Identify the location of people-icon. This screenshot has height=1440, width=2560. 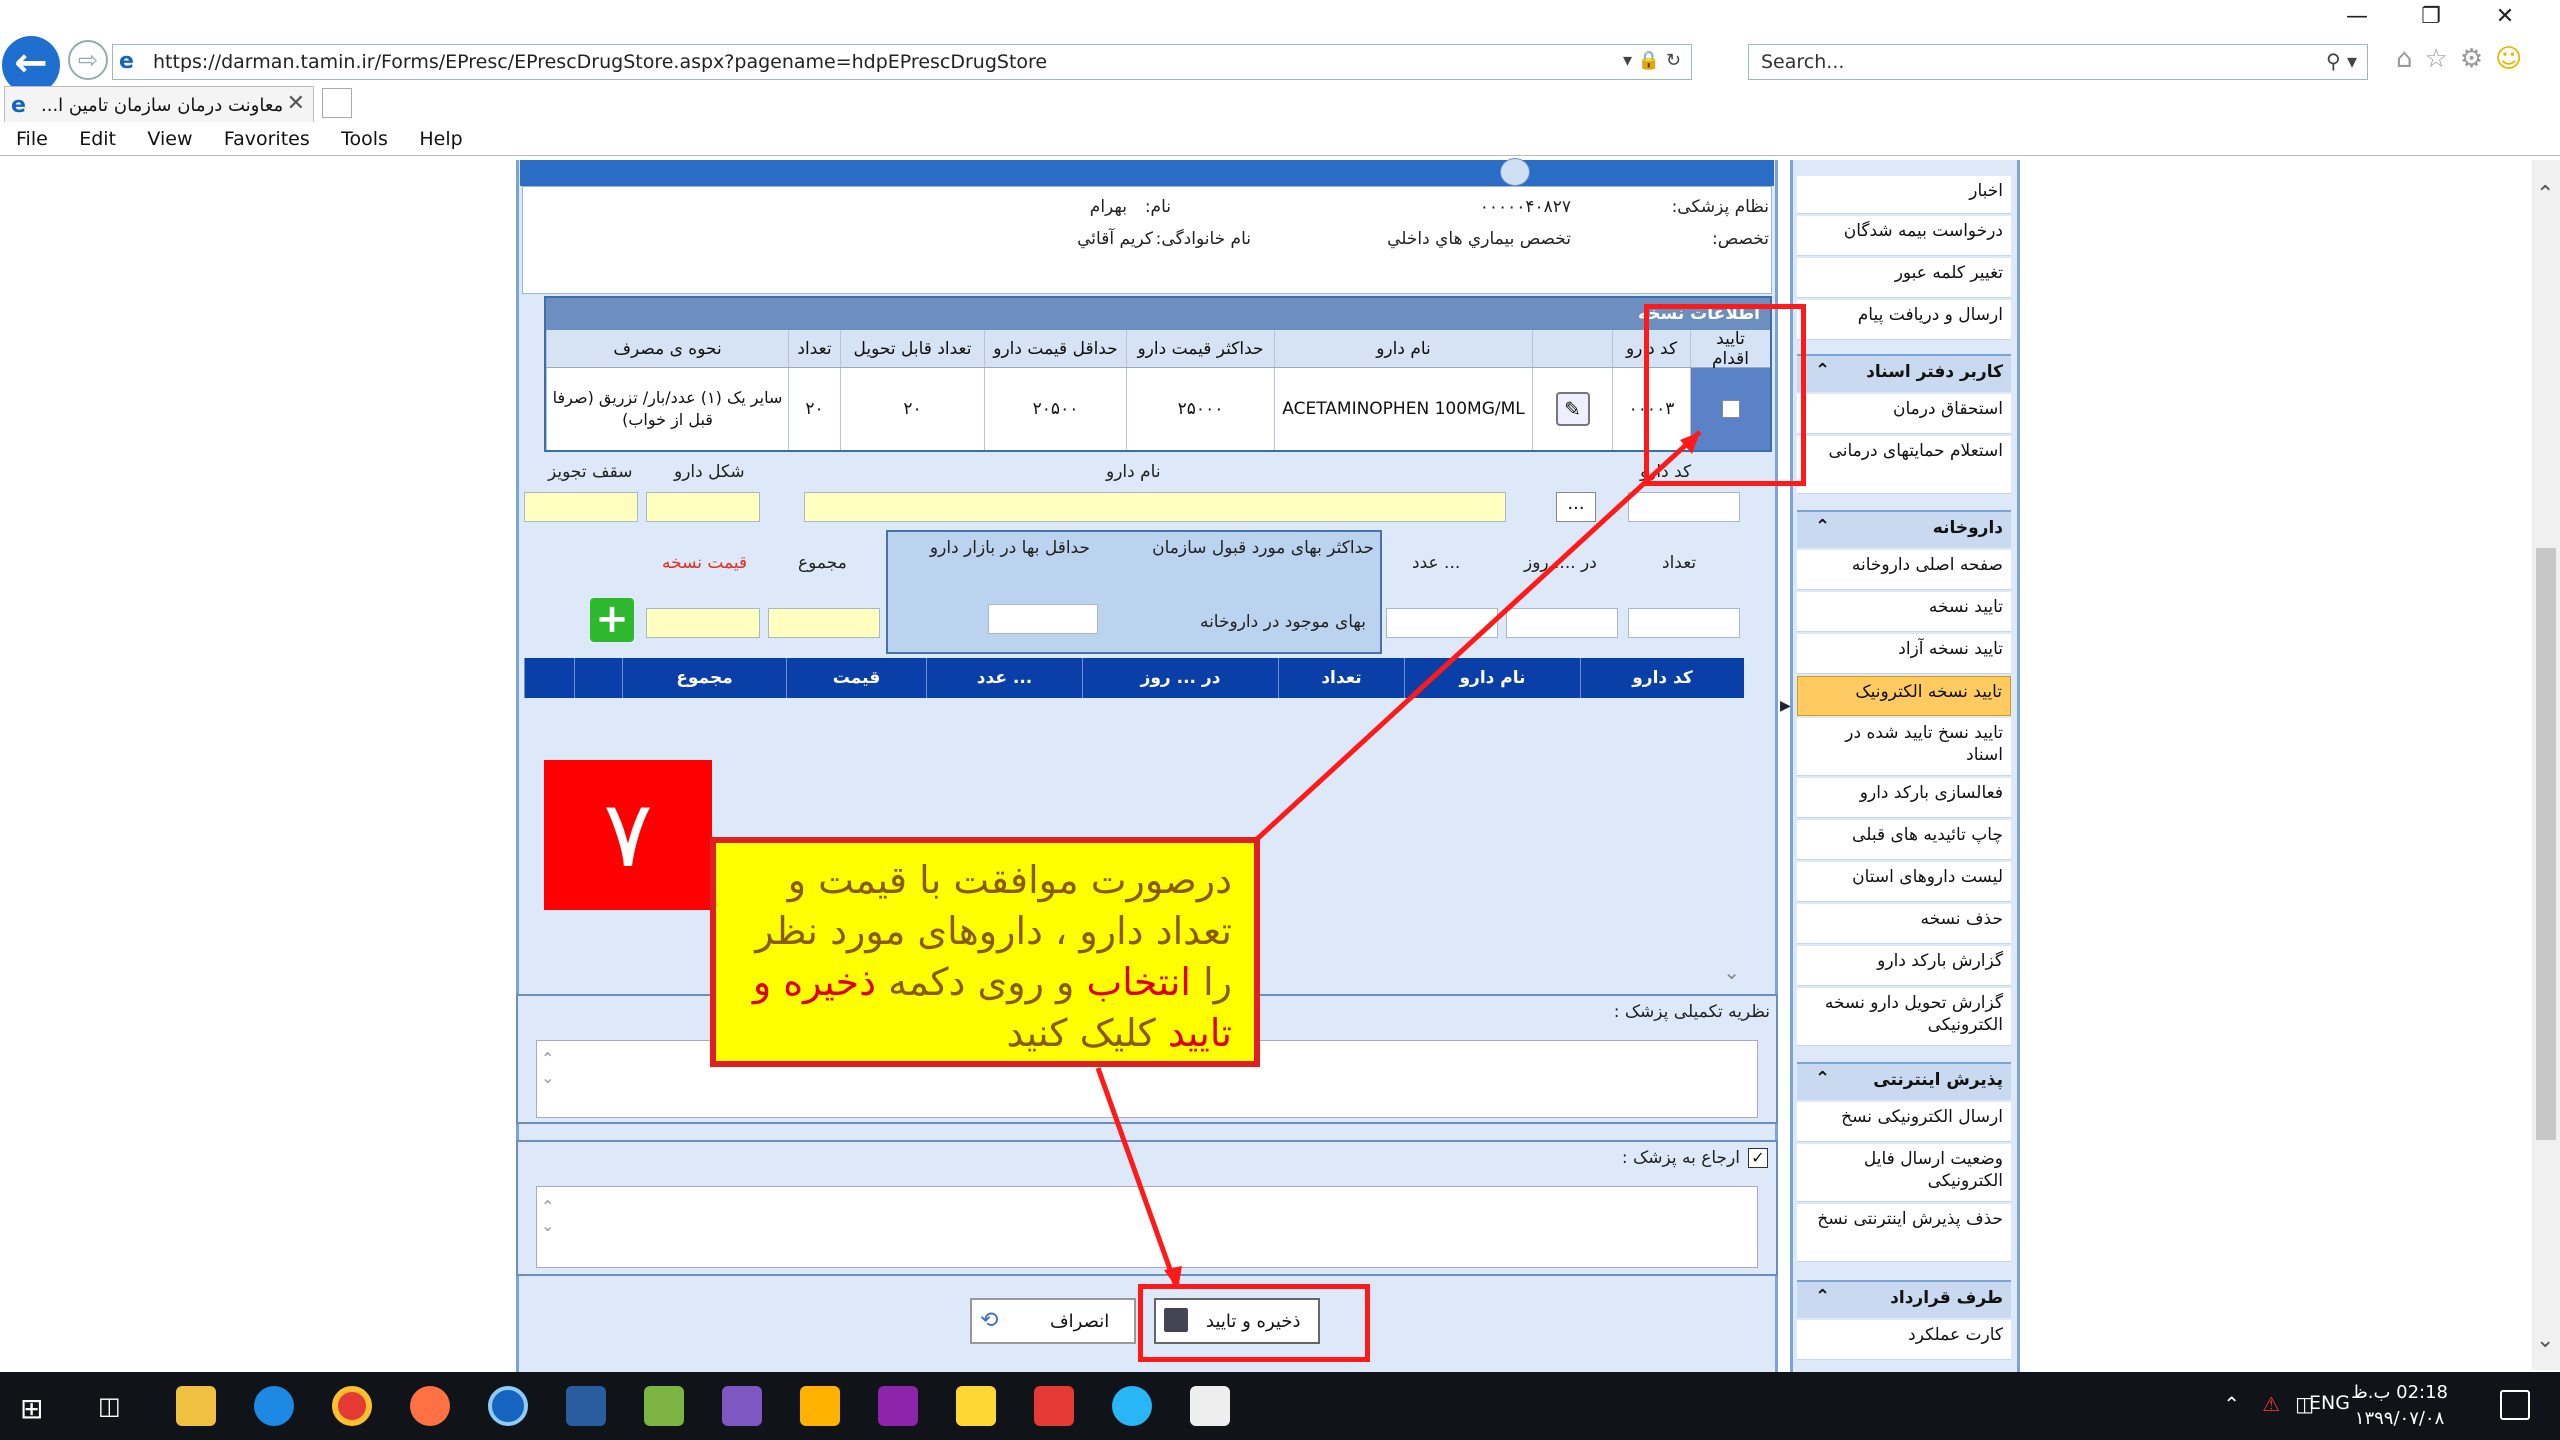
(1132, 1406).